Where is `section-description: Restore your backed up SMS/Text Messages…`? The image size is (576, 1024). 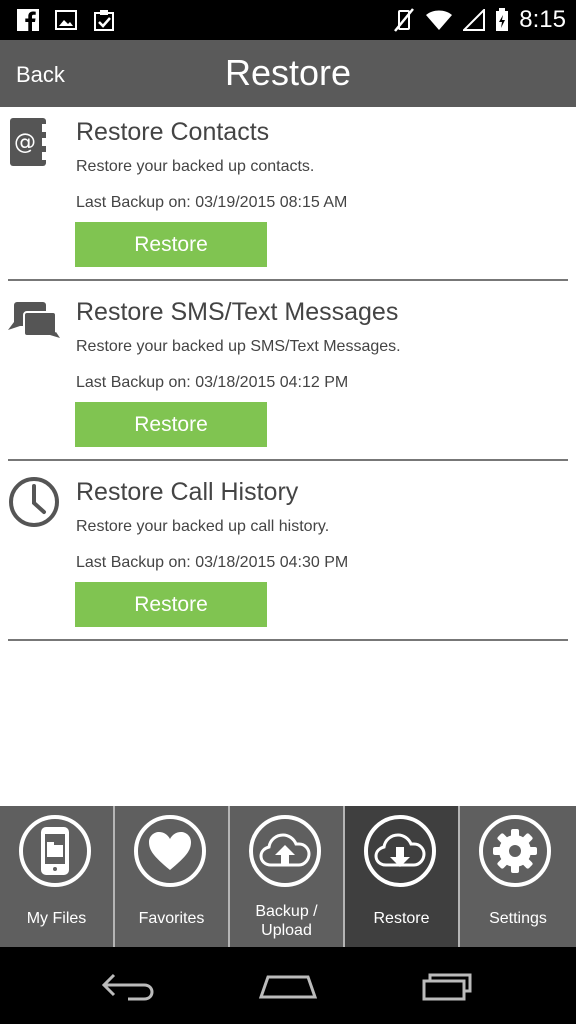 section-description: Restore your backed up SMS/Text Messages… is located at coordinates (238, 346).